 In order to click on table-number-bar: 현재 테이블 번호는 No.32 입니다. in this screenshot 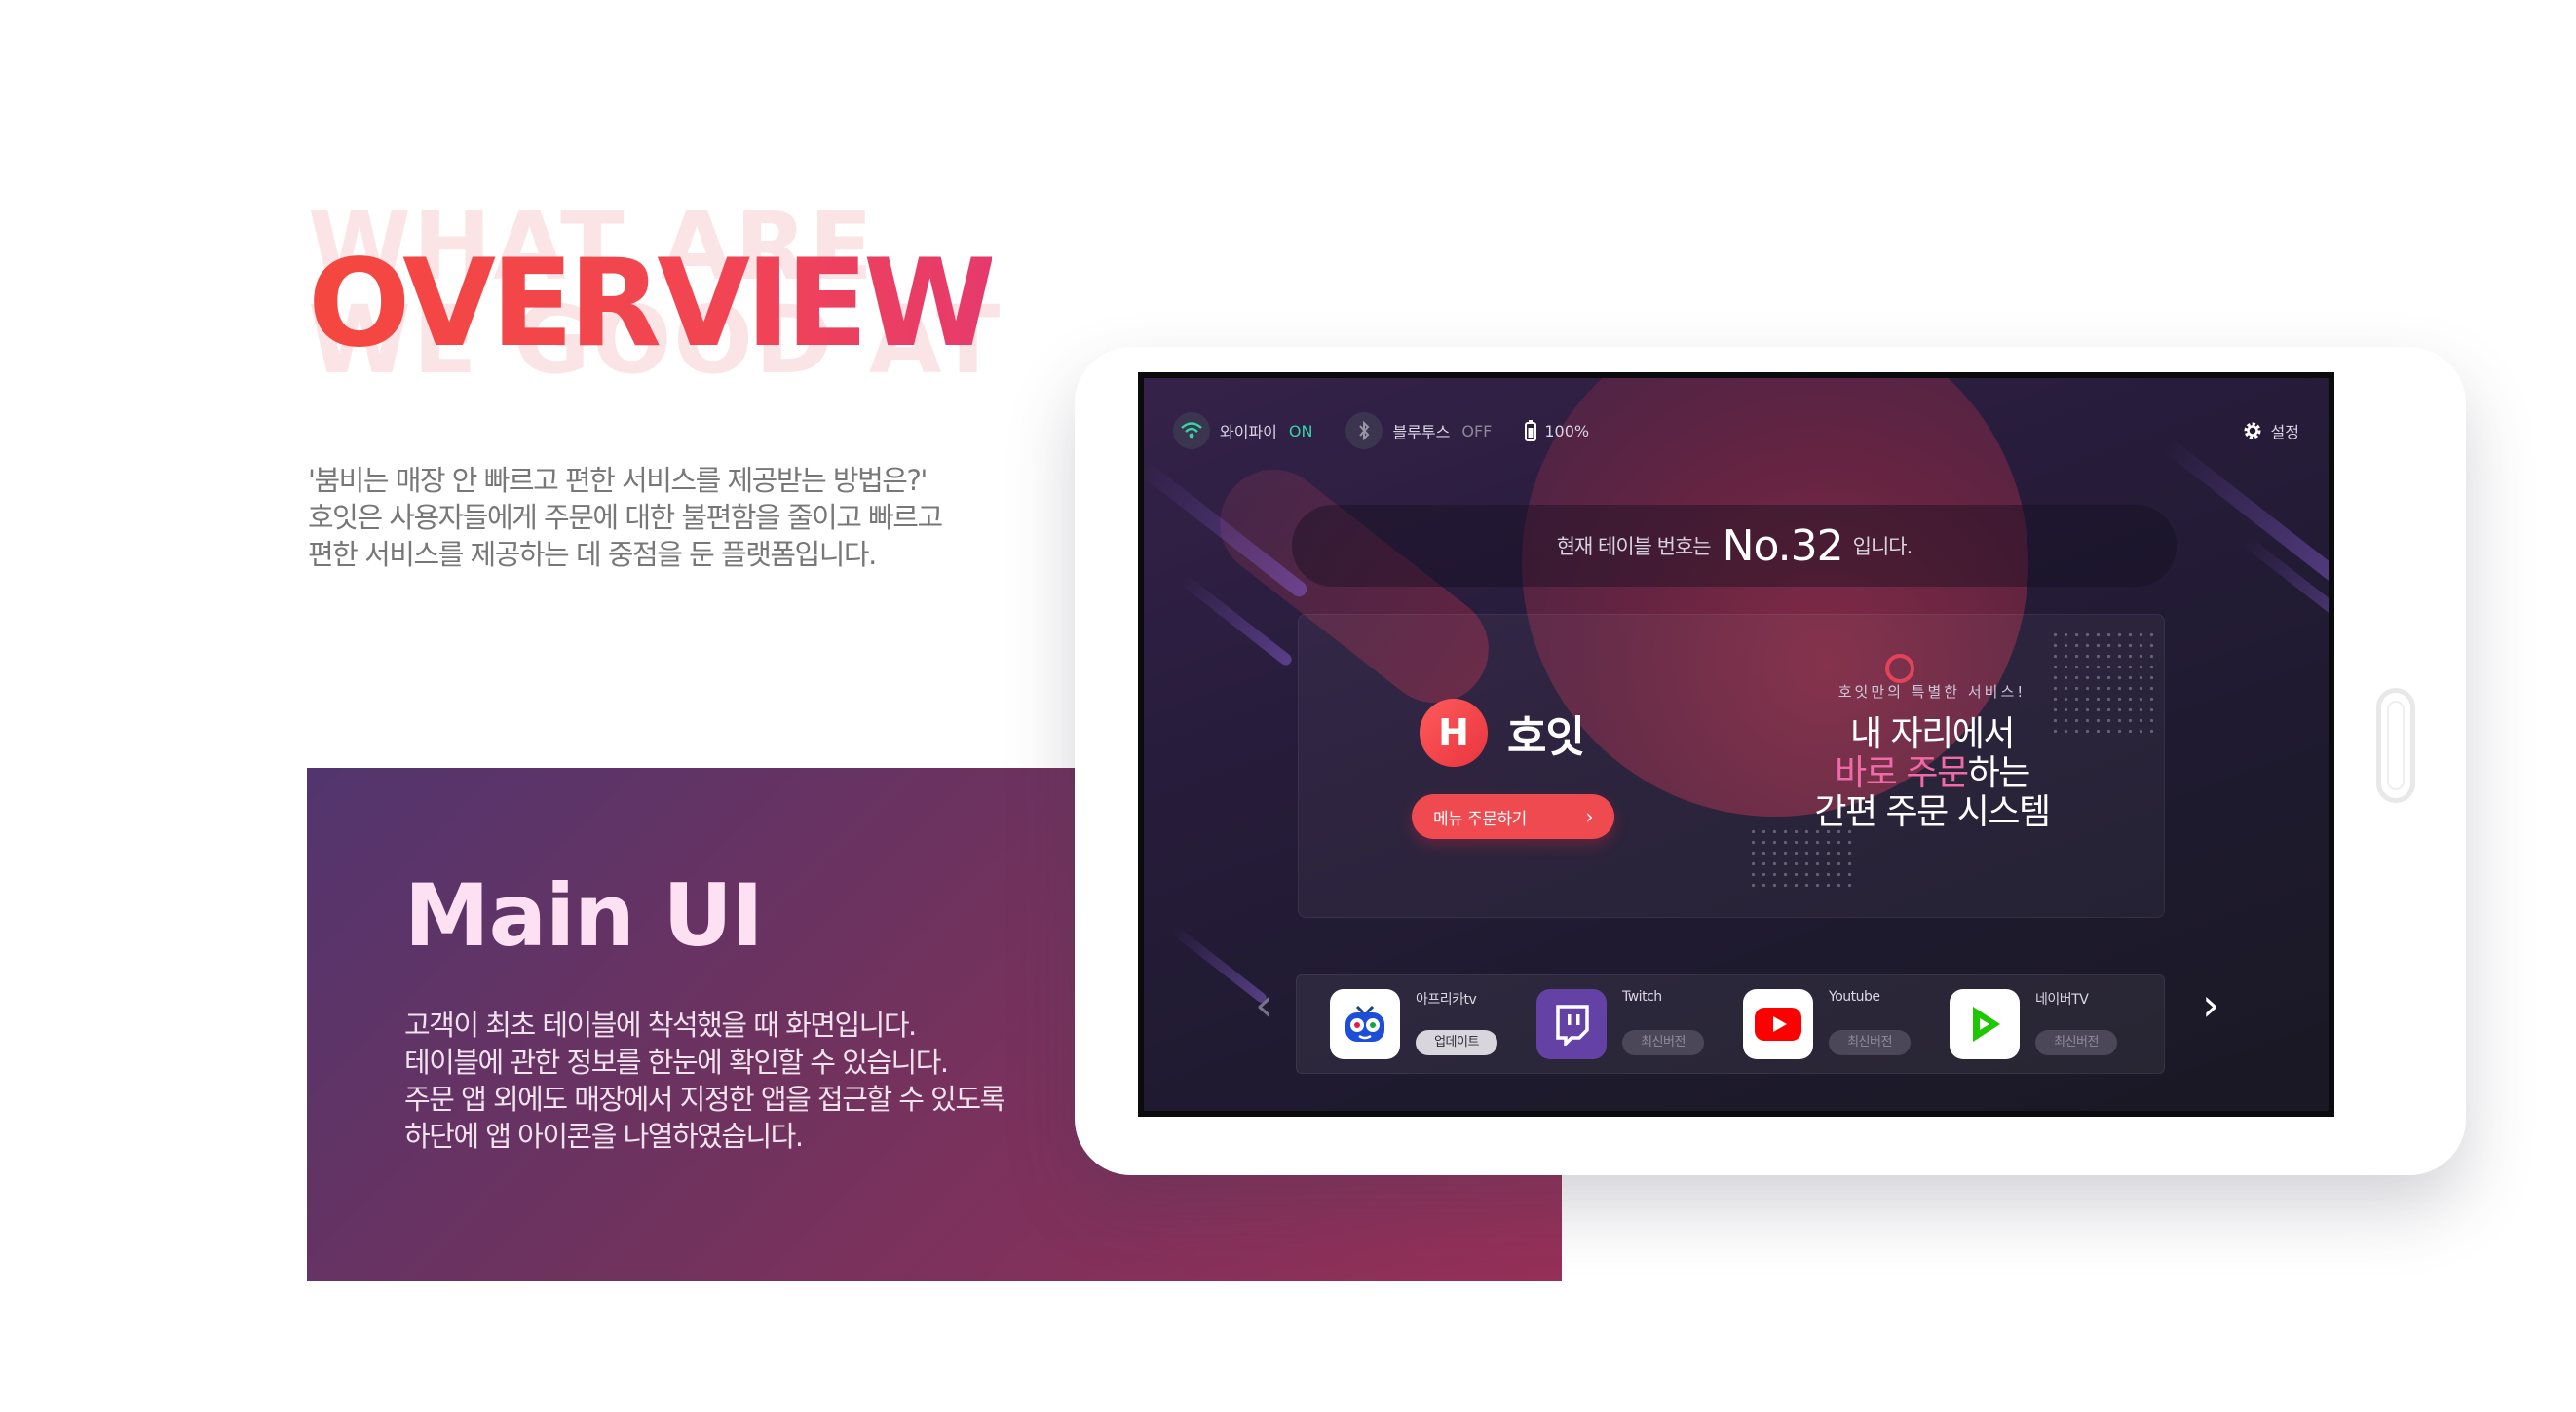, I will do `click(1734, 546)`.